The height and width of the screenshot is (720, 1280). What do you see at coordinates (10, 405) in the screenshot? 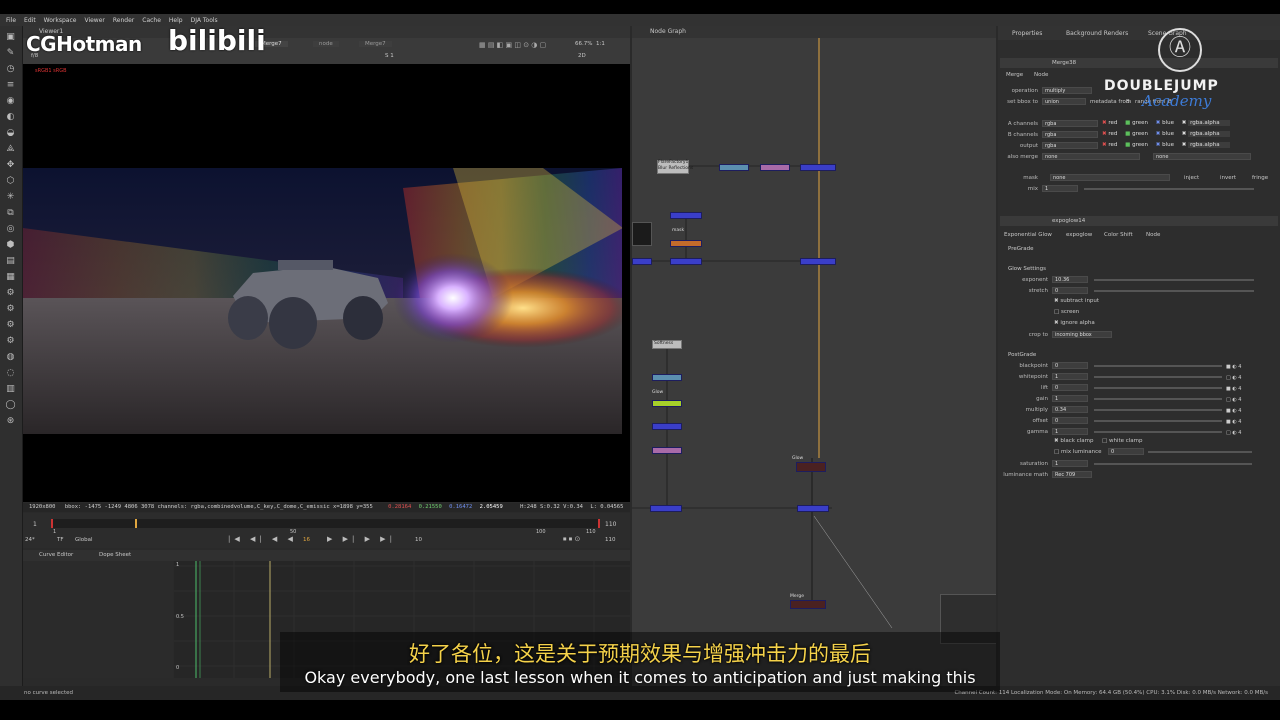
I see `globe-tool-icon: ◯` at bounding box center [10, 405].